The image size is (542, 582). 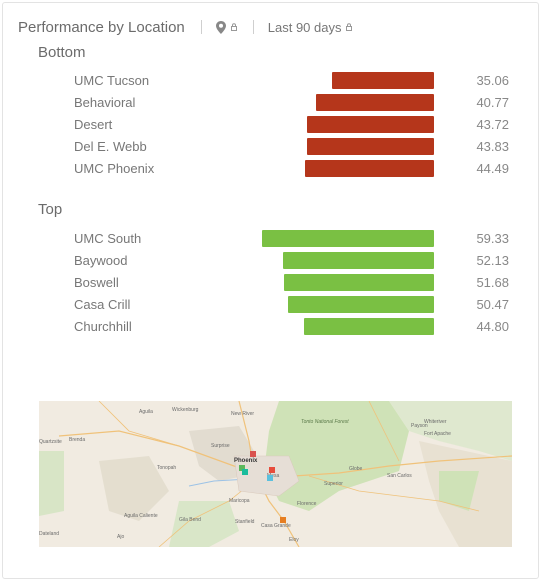 I want to click on location-name: UMC Tucson, so click(x=112, y=80).